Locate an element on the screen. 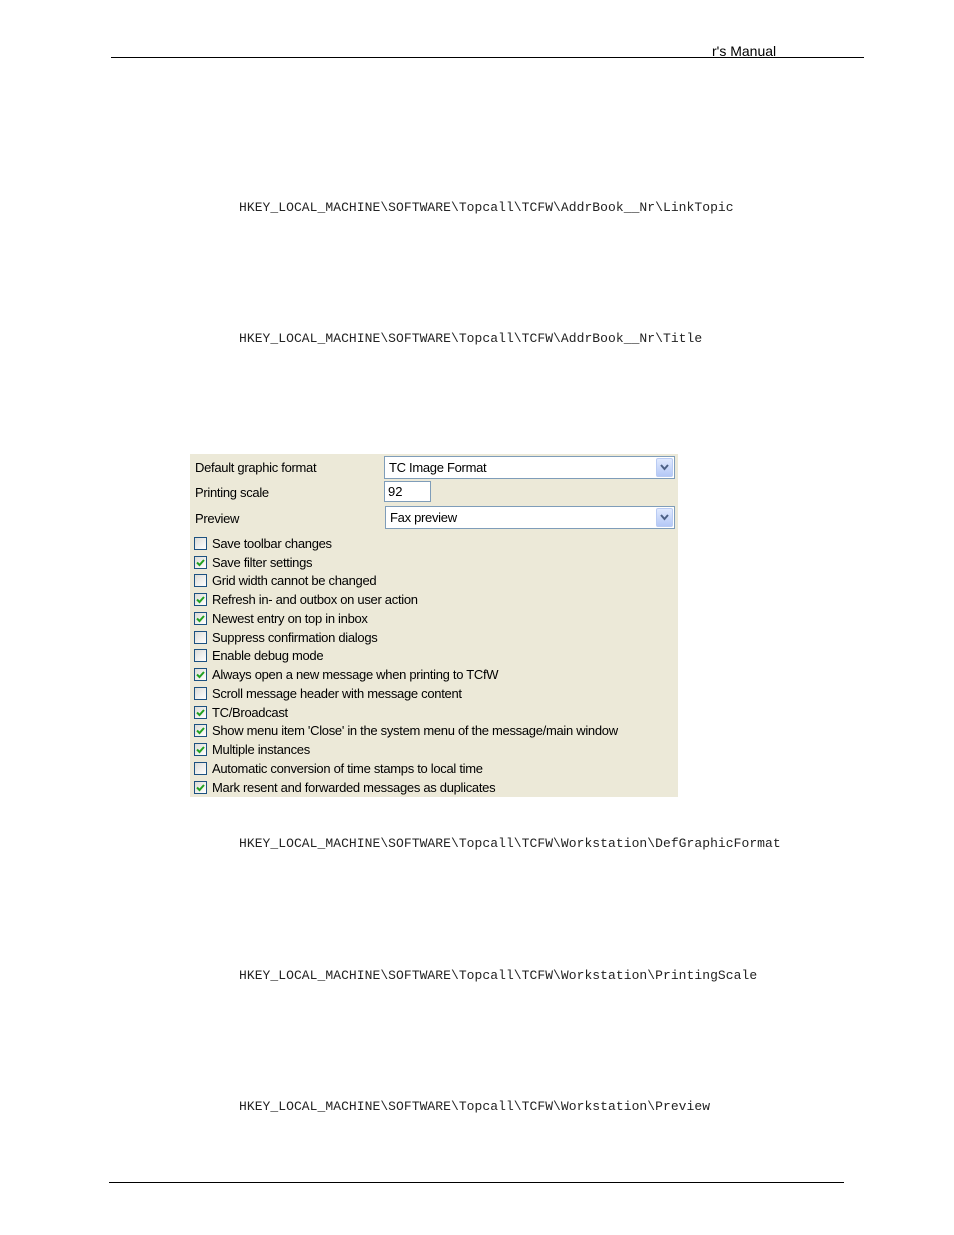 The width and height of the screenshot is (954, 1235). option-checkbox-label: Grid width cannot be changed is located at coordinates (294, 580).